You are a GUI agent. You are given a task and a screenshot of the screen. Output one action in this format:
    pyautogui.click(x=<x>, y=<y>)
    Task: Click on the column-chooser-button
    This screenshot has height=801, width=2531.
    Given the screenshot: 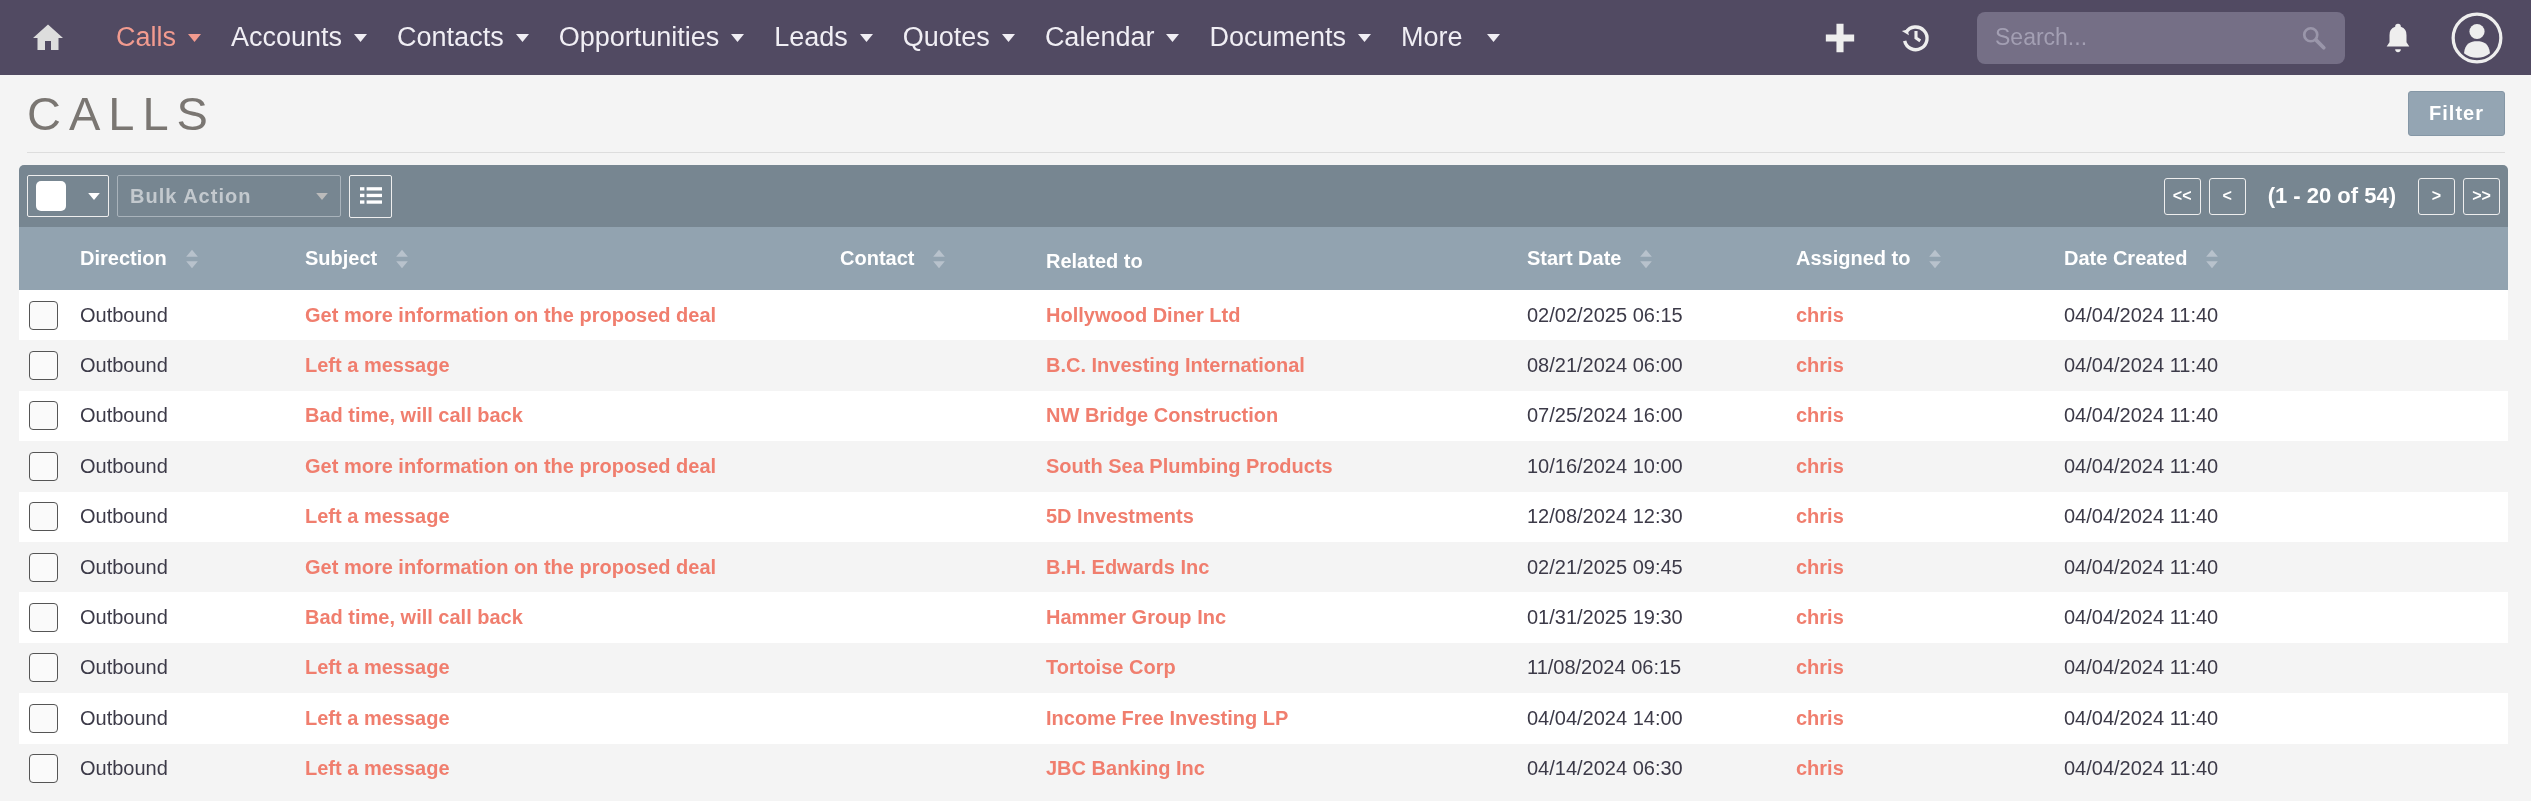 What is the action you would take?
    pyautogui.click(x=370, y=196)
    